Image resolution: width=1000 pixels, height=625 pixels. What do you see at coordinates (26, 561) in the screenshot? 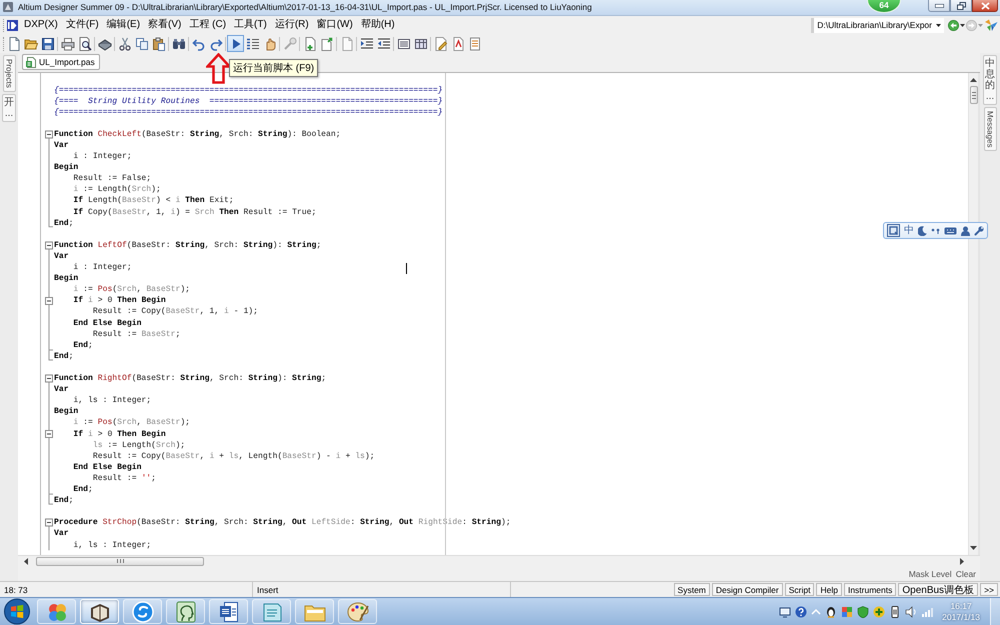
I see `scroll-left-icon` at bounding box center [26, 561].